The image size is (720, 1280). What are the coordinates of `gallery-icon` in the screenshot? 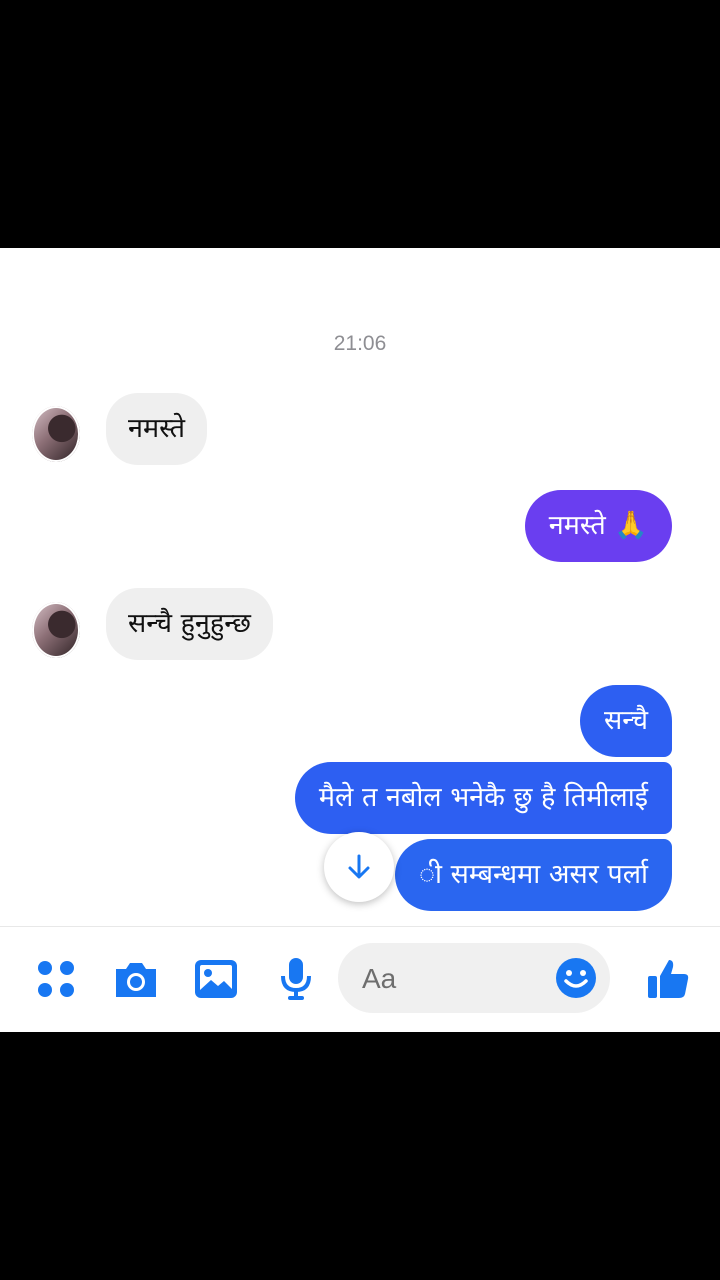 It's located at (216, 979).